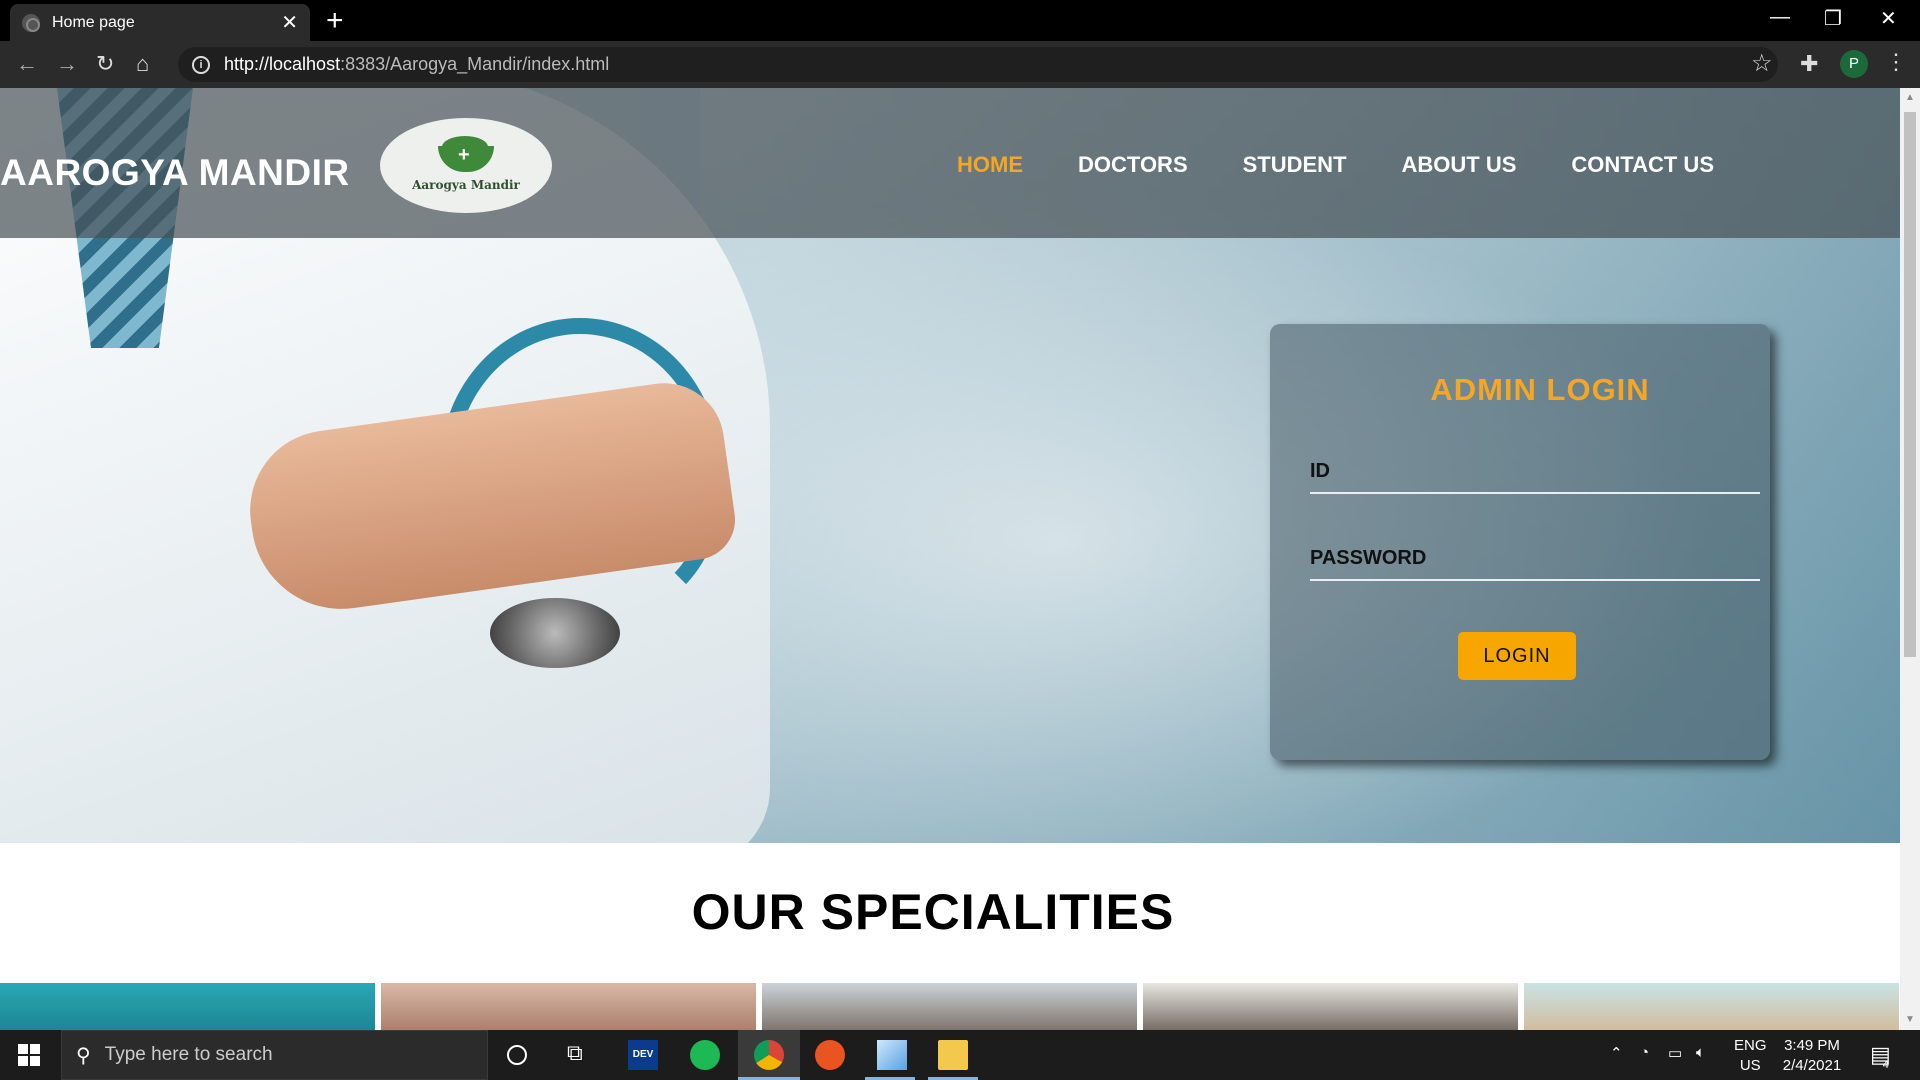  What do you see at coordinates (160, 22) in the screenshot?
I see `browser-tab: Home page ✕` at bounding box center [160, 22].